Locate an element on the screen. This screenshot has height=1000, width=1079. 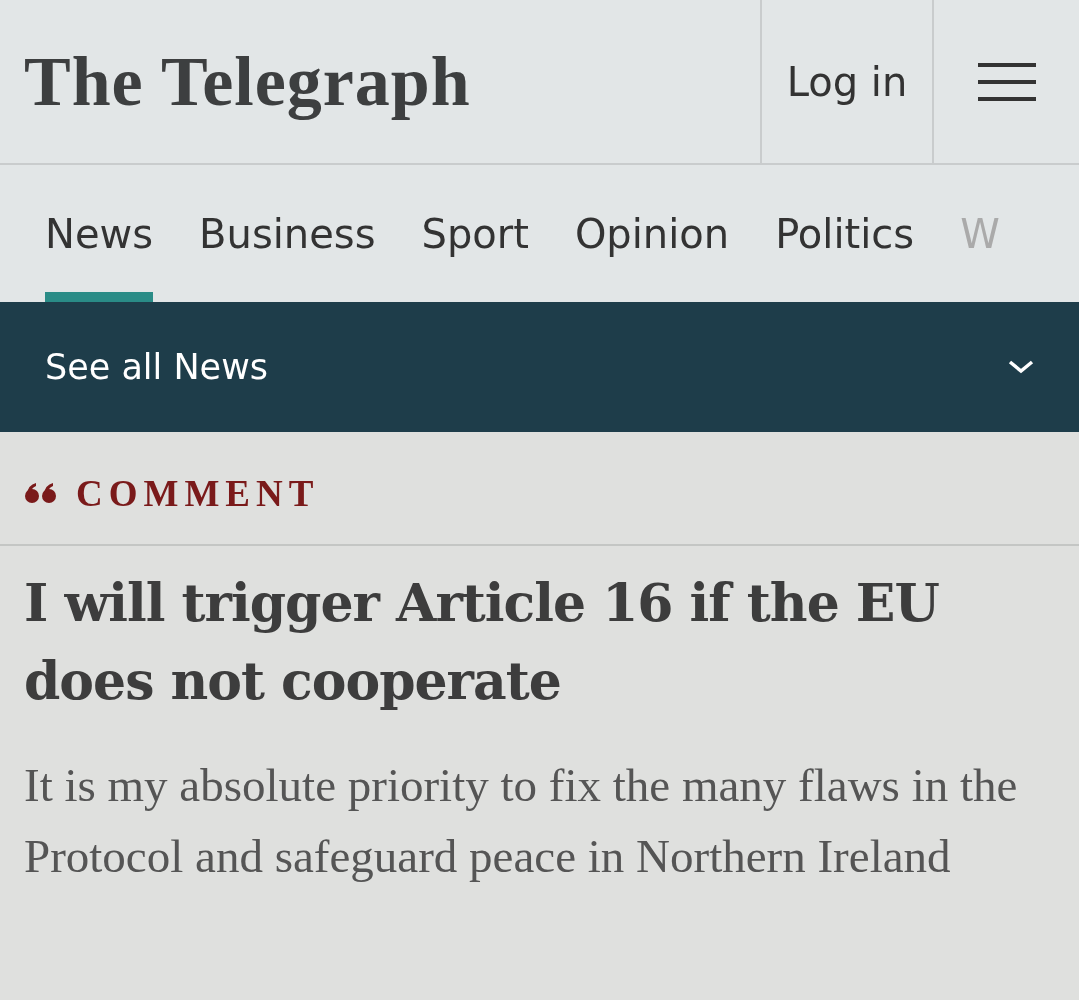
subnav-label: See all News is located at coordinates (156, 367).